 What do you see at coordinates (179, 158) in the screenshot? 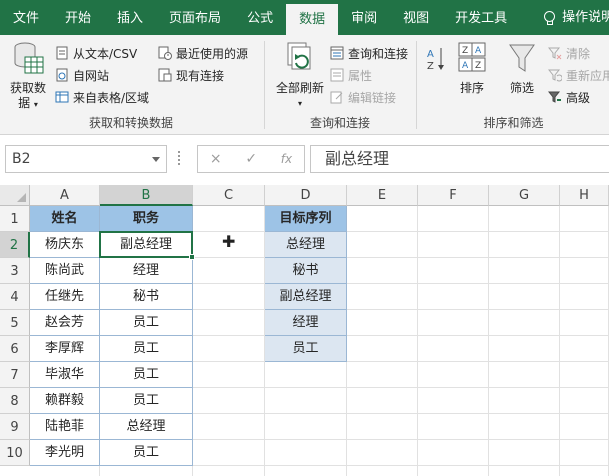
I see `splitter-handle` at bounding box center [179, 158].